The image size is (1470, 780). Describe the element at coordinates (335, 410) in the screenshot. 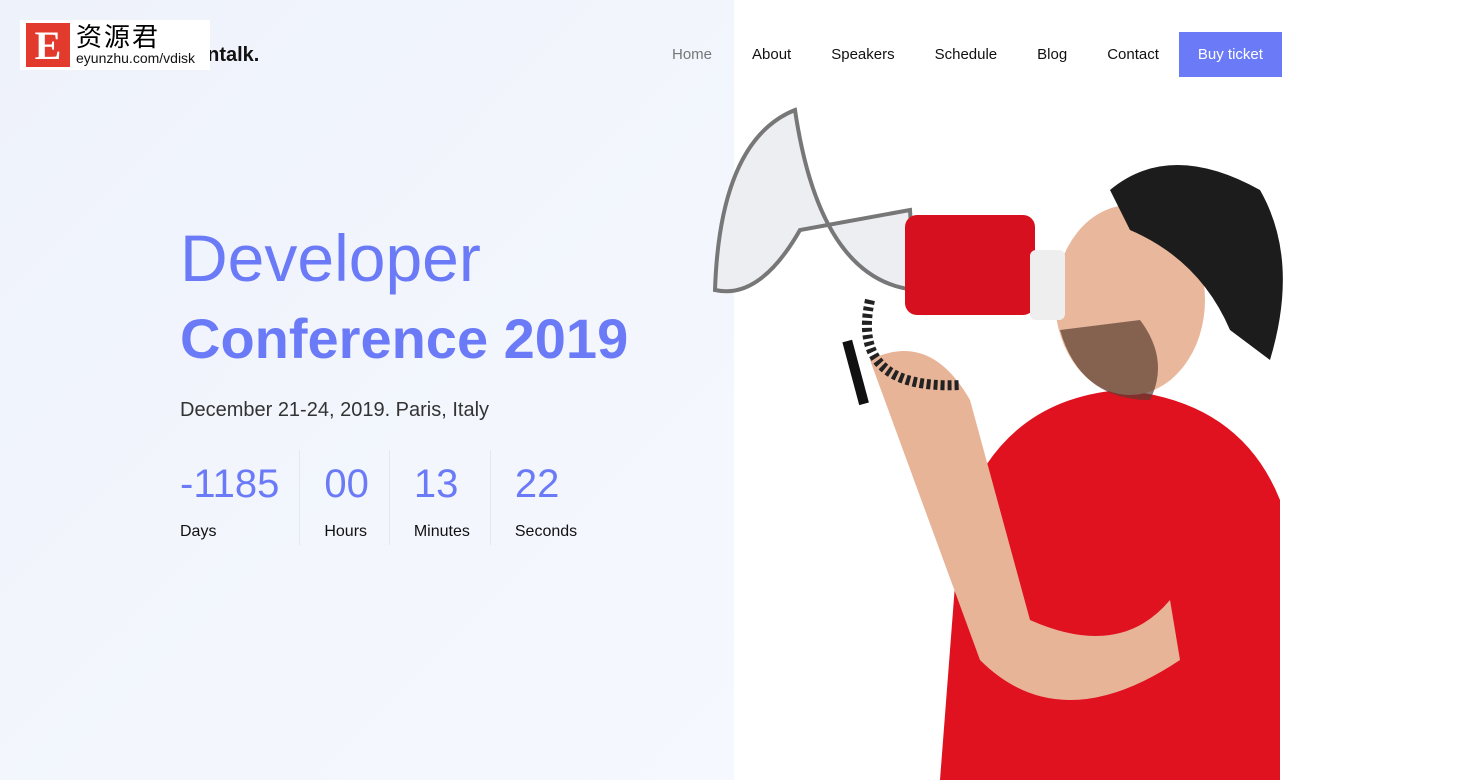

I see `event-date: December 21-24, 2019. Paris, Italy` at that location.